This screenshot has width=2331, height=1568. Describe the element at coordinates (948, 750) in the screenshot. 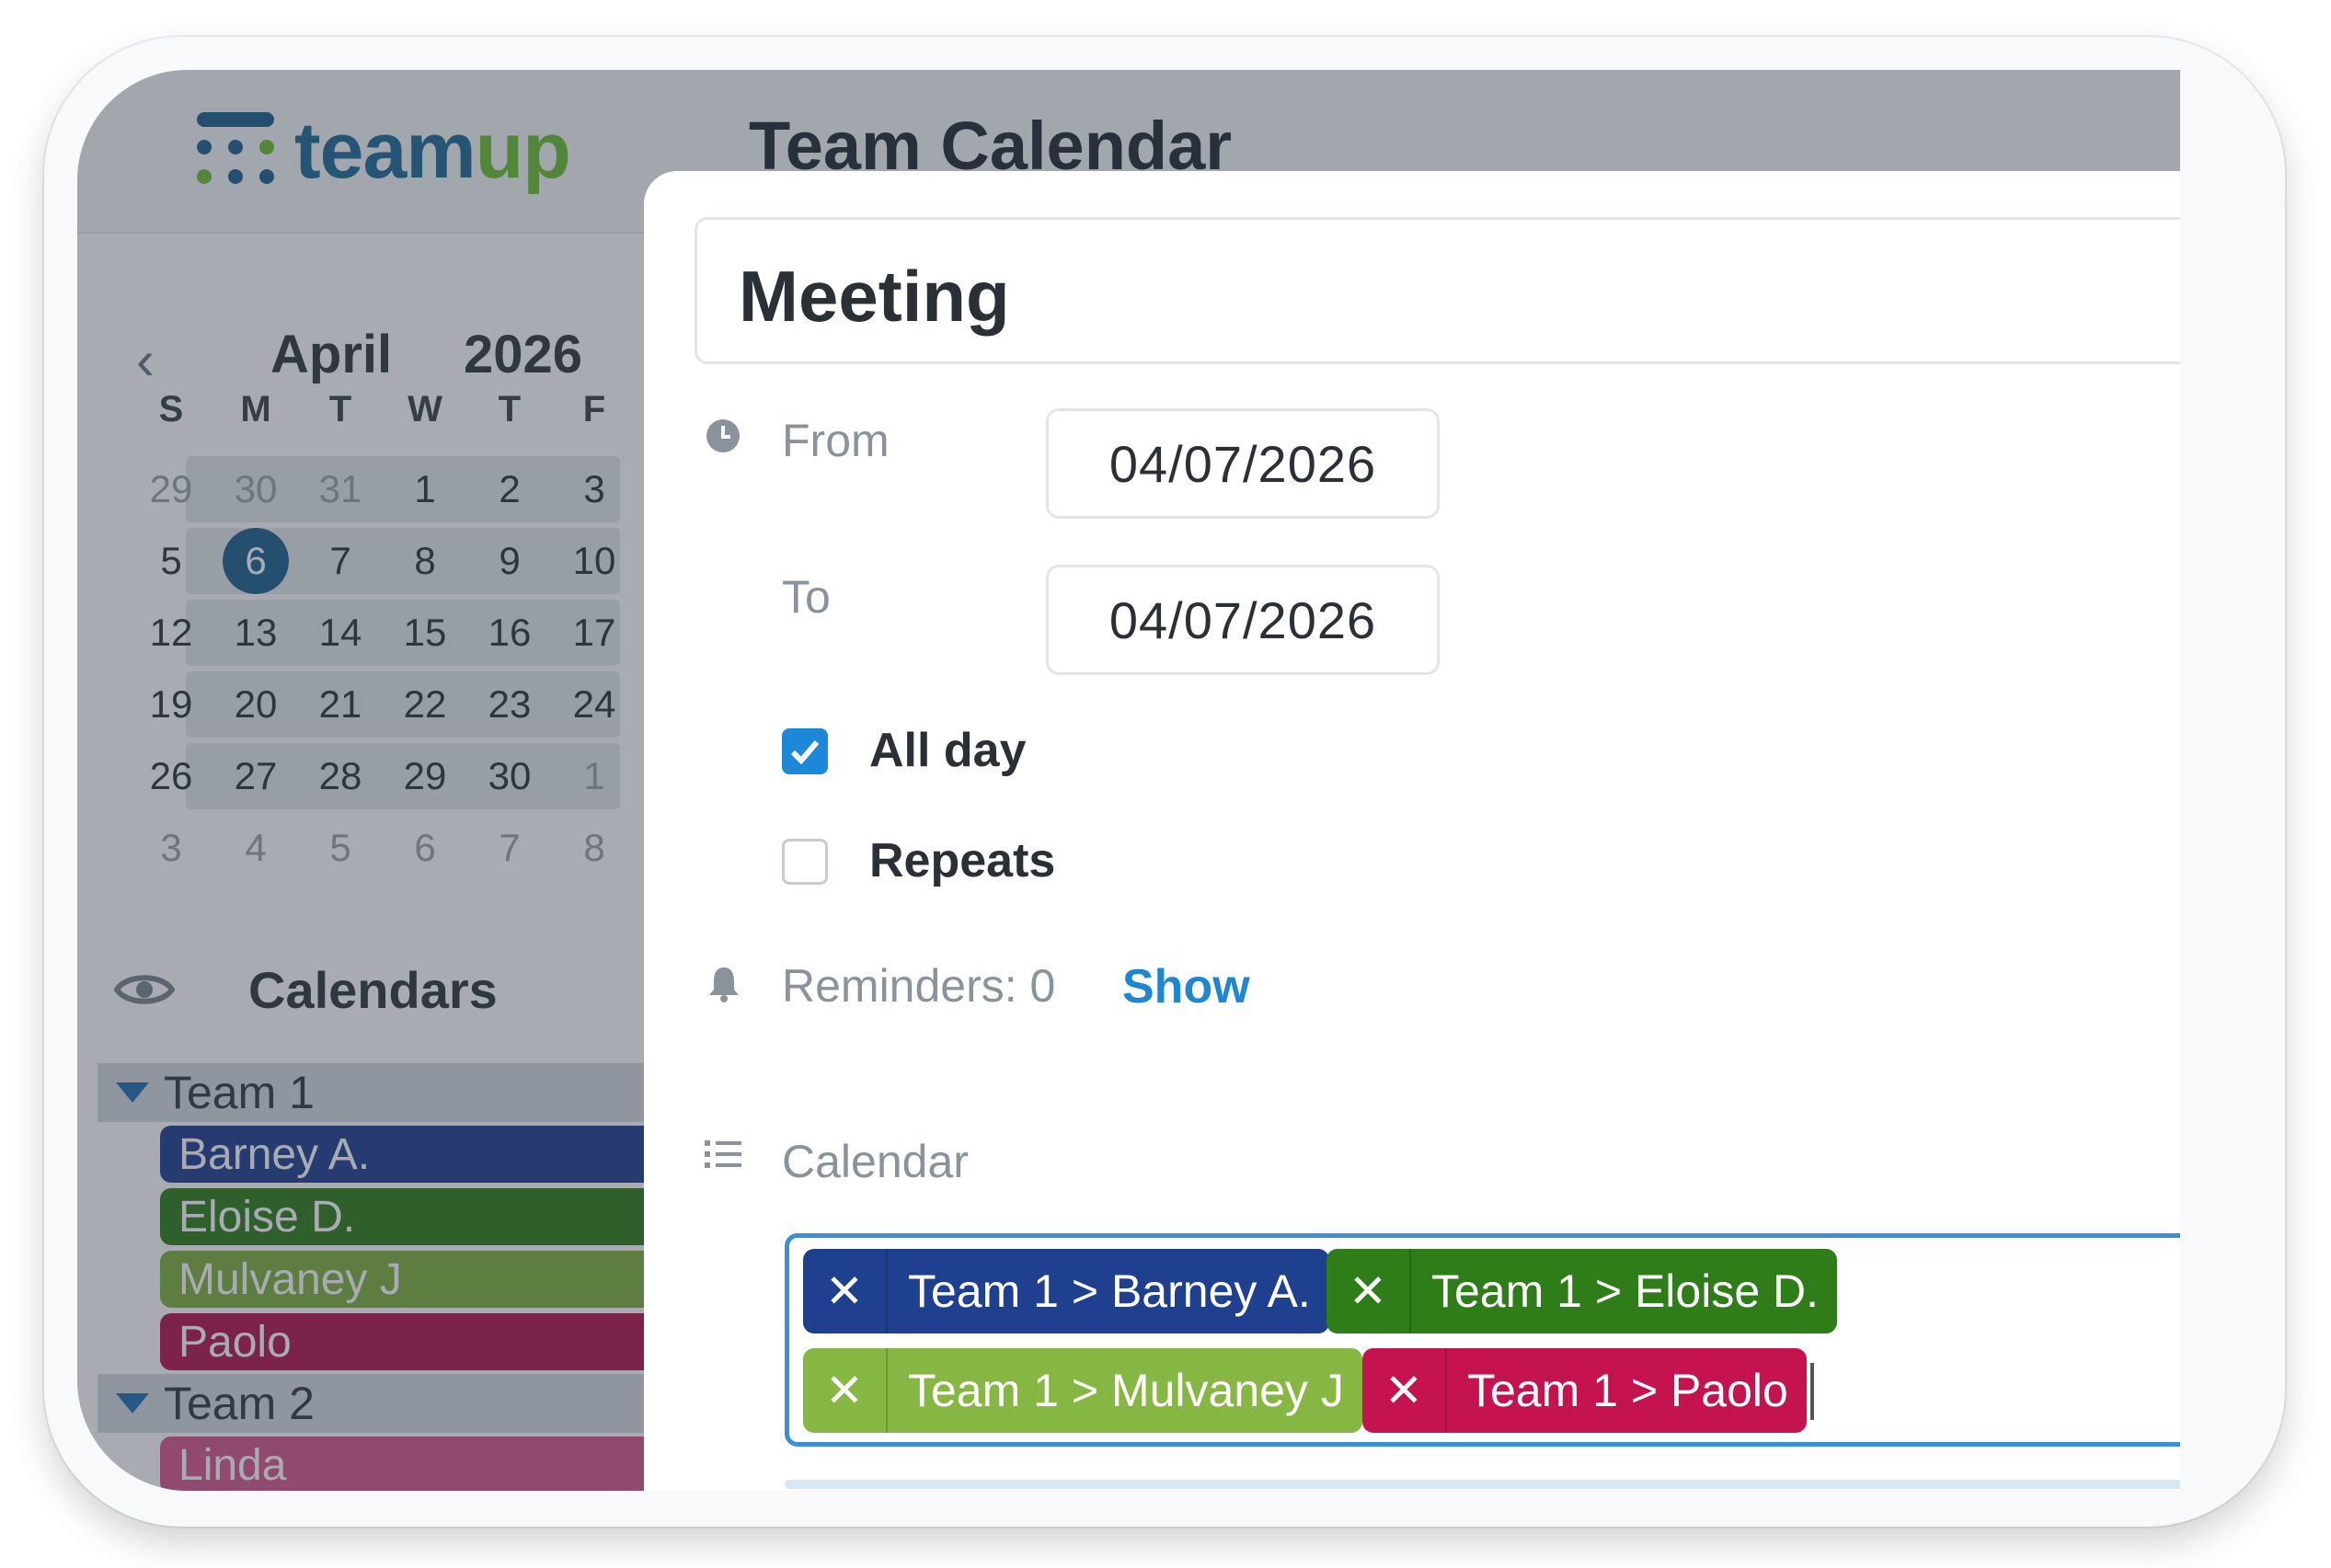

I see `all-day-label: All day` at that location.